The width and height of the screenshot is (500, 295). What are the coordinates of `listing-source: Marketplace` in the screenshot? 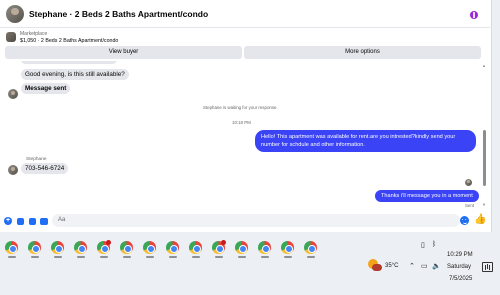 It's located at (34, 34).